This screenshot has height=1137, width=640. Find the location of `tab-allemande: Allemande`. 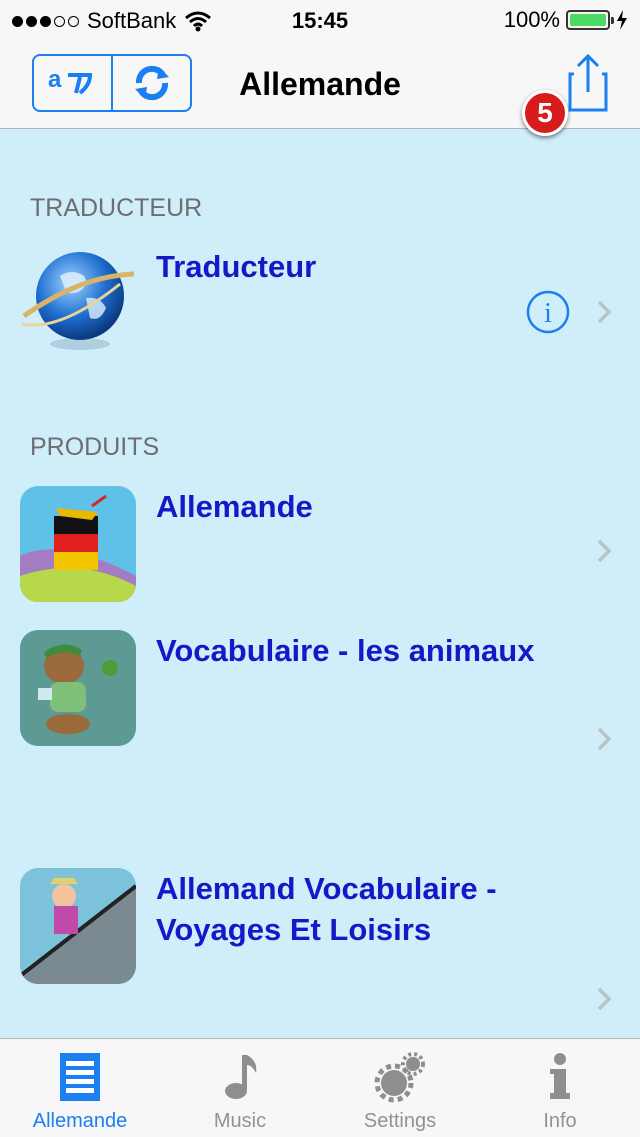

tab-allemande: Allemande is located at coordinates (80, 1088).